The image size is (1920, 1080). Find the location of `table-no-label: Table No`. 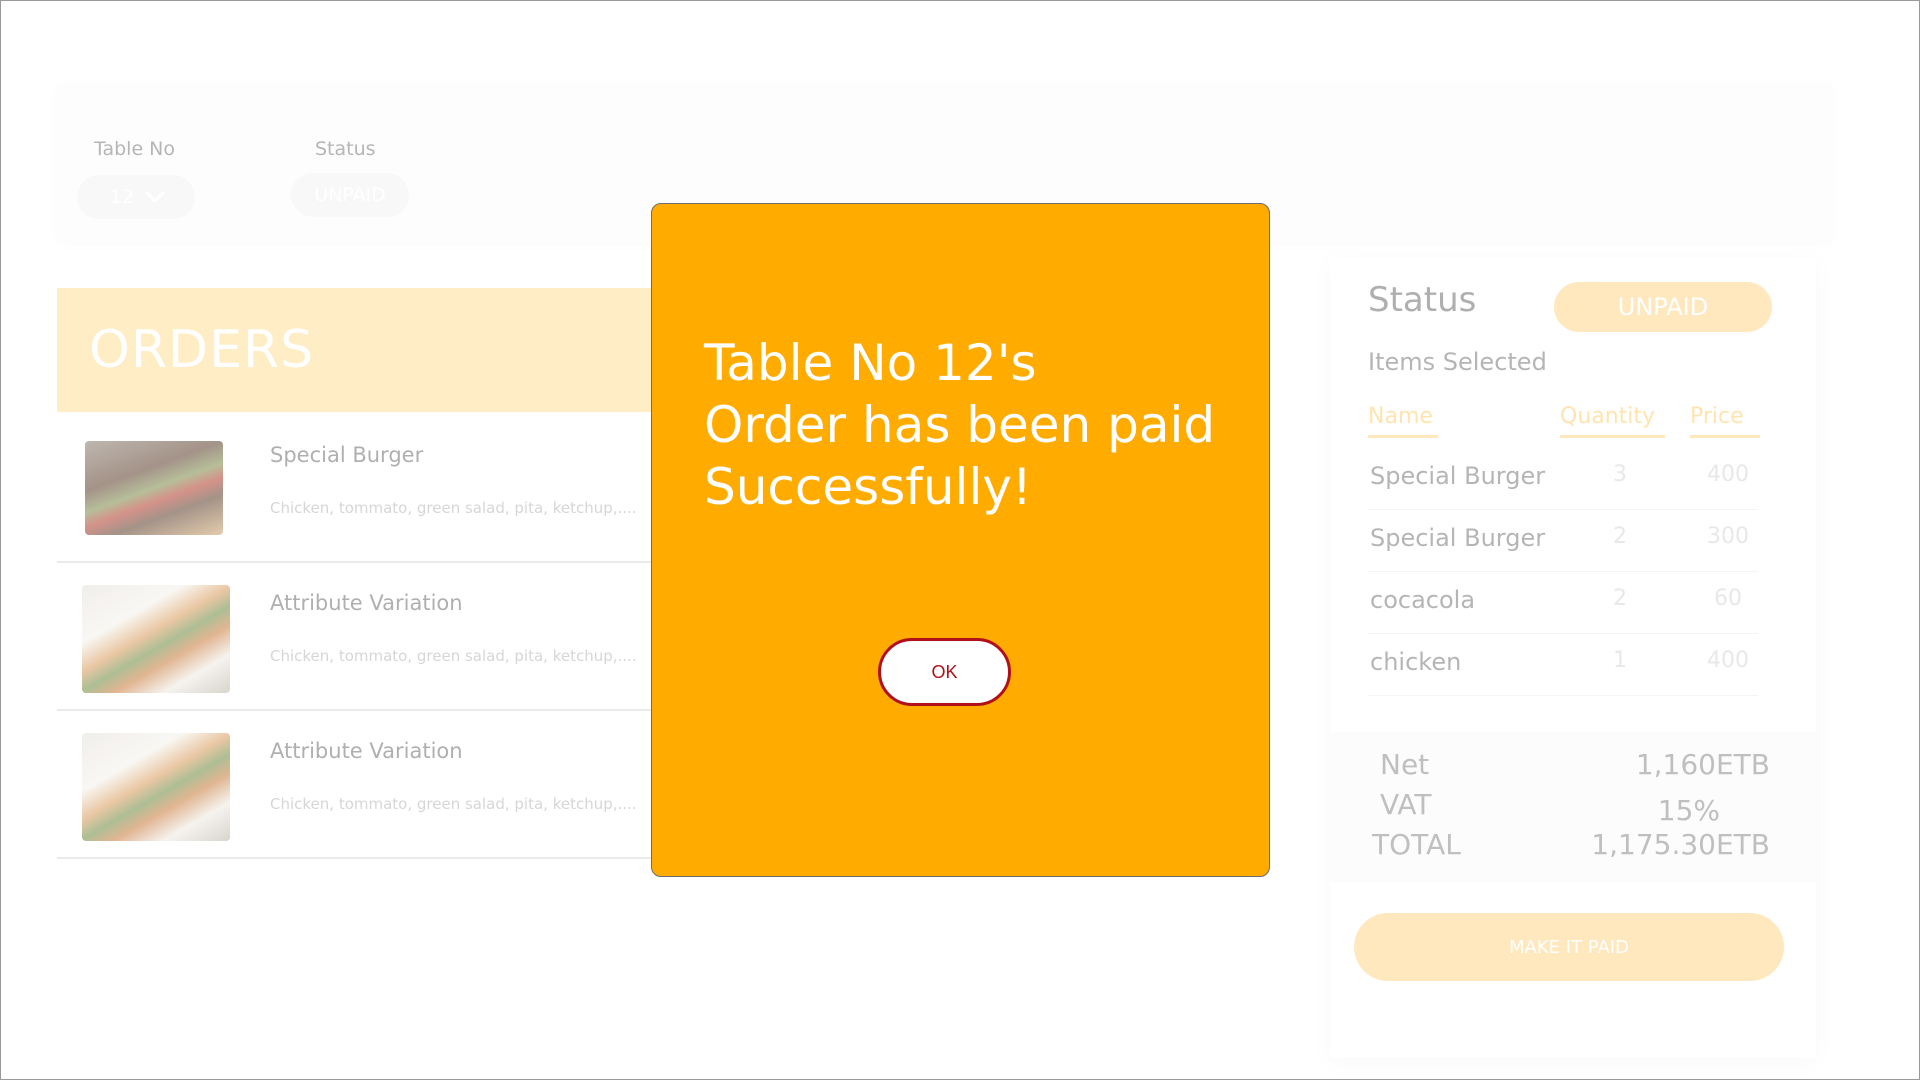

table-no-label: Table No is located at coordinates (135, 149).